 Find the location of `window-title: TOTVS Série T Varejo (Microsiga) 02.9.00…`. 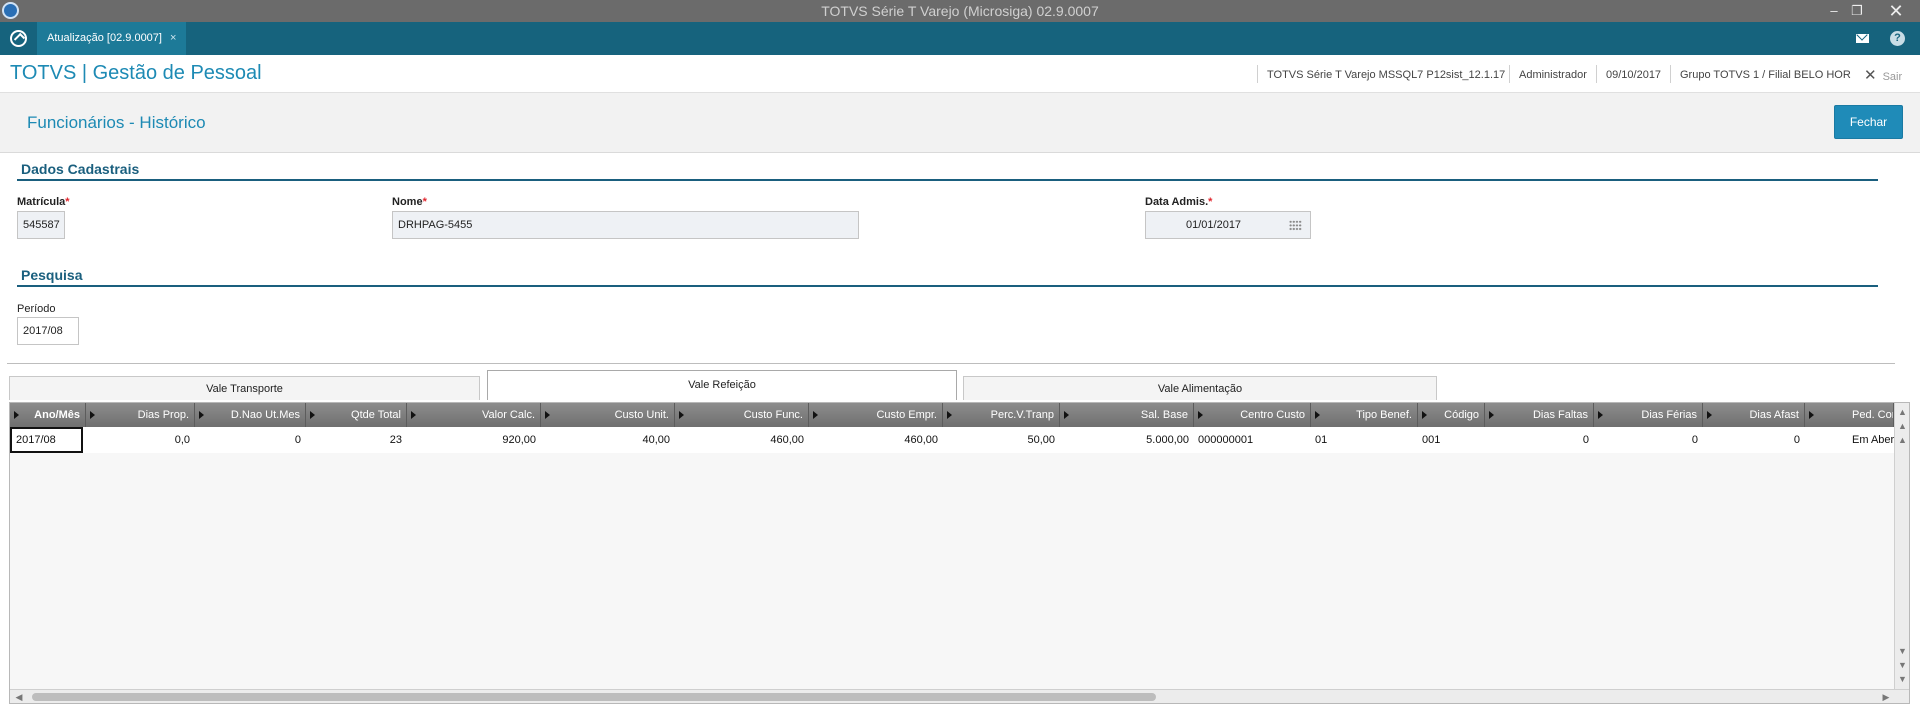

window-title: TOTVS Série T Varejo (Microsiga) 02.9.00… is located at coordinates (960, 11).